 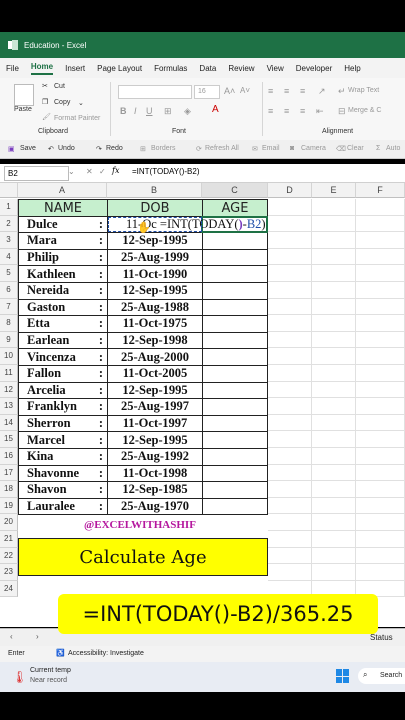 I want to click on dob-cell: 11-Oct-1975, so click(x=155, y=324).